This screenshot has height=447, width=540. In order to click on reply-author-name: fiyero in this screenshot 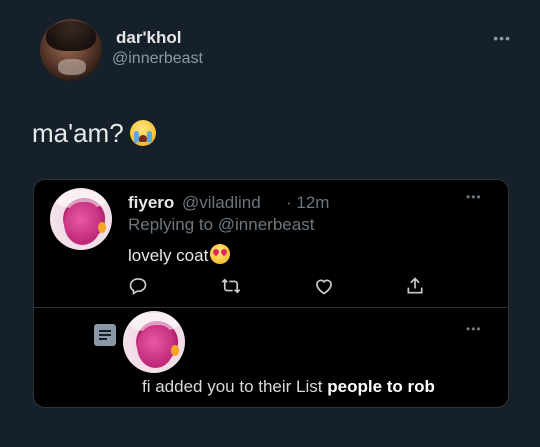, I will do `click(151, 203)`.